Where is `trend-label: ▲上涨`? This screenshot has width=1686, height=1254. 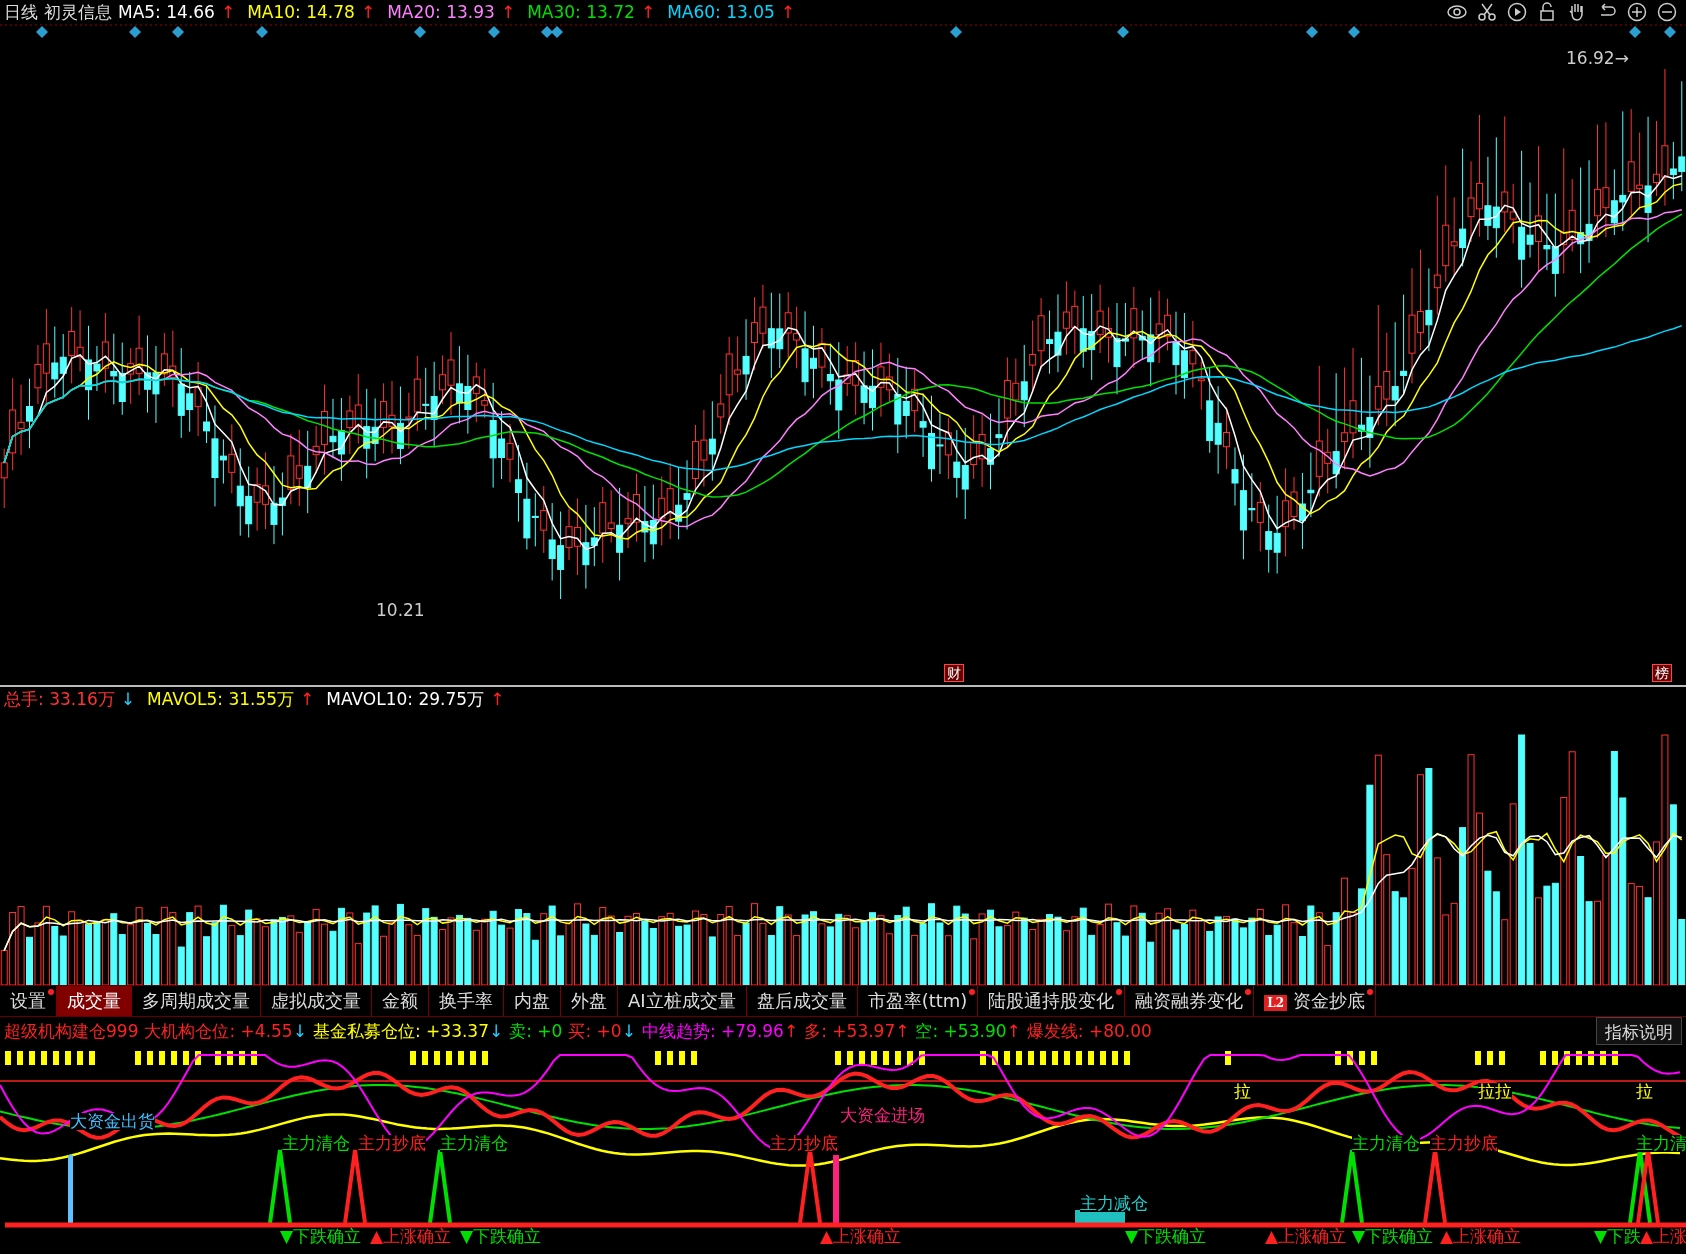 trend-label: ▲上涨 is located at coordinates (1663, 1236).